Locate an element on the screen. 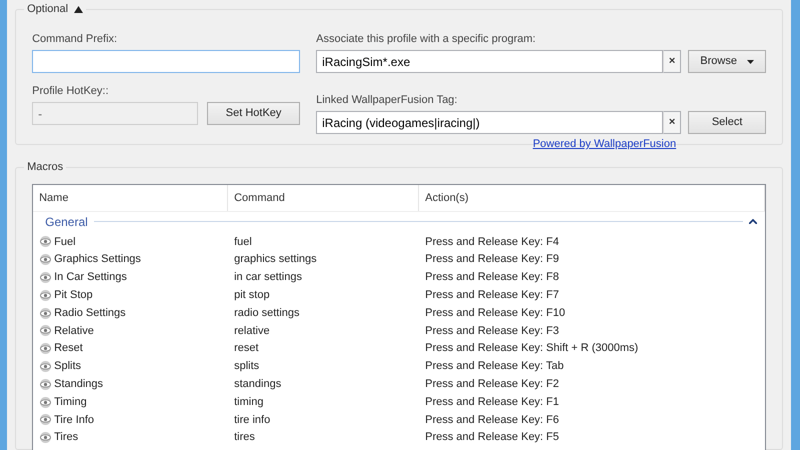 Image resolution: width=800 pixels, height=450 pixels. macro-command: tire info is located at coordinates (252, 420).